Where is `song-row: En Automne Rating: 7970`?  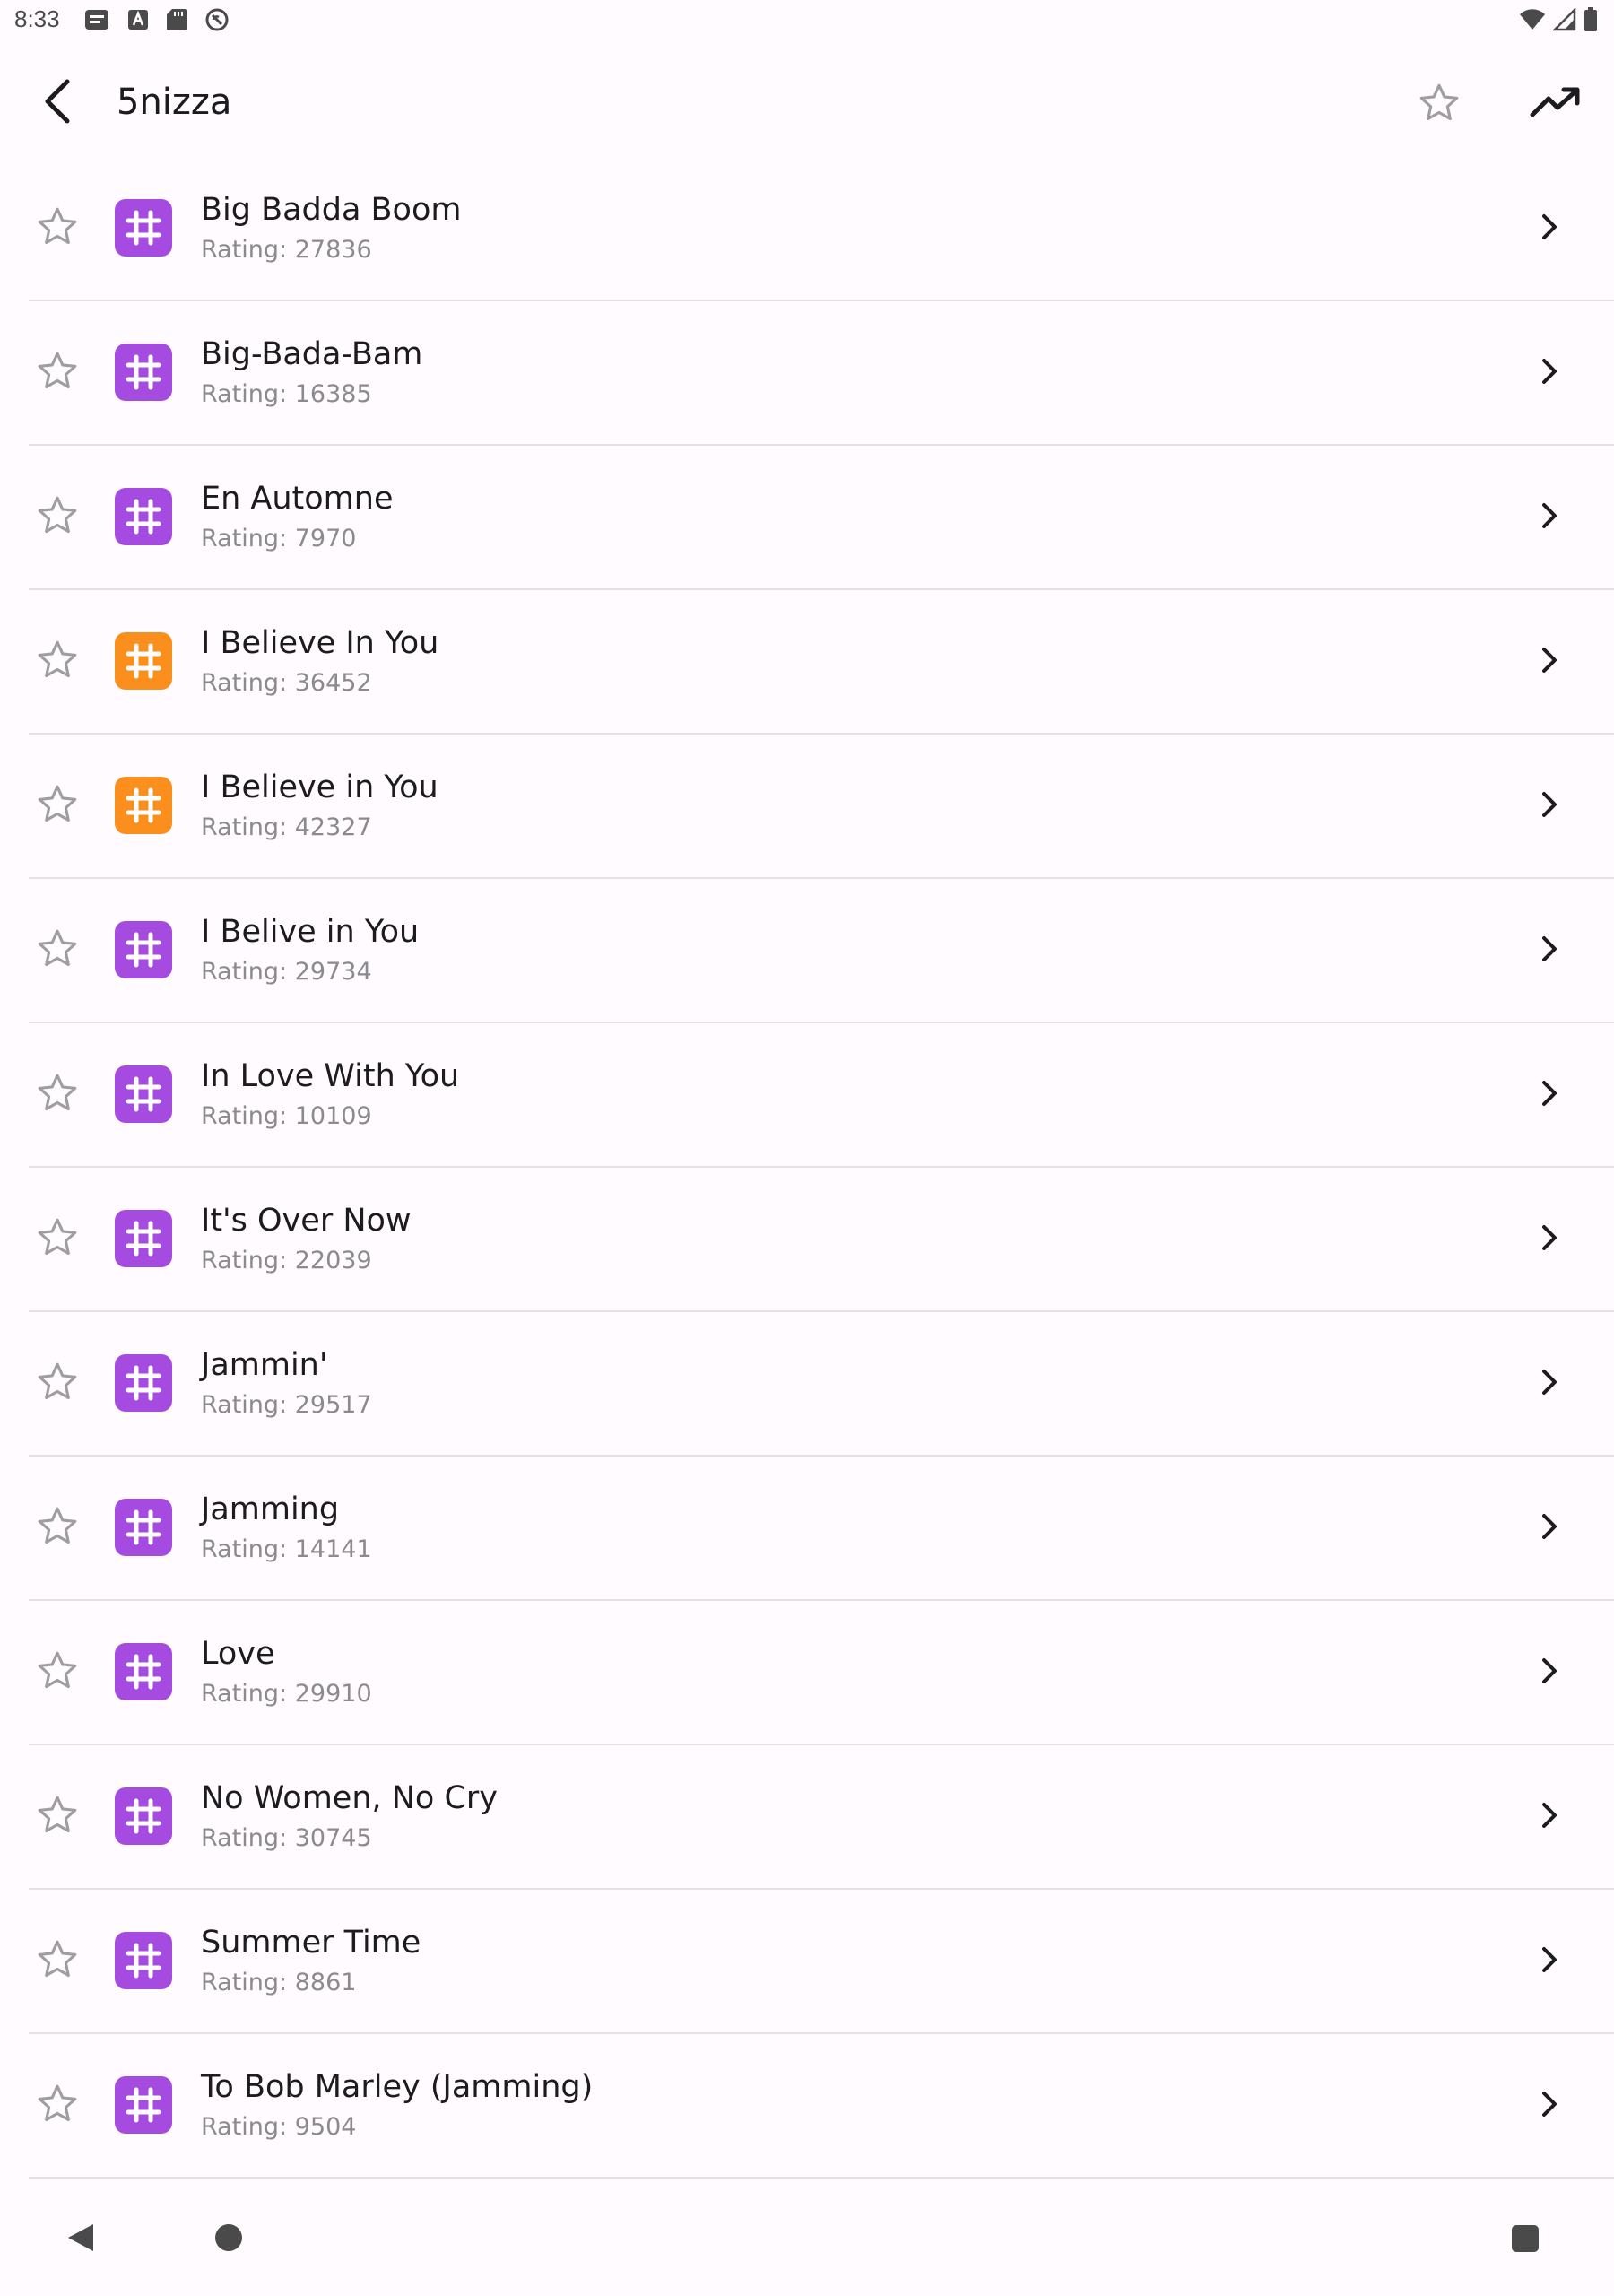 song-row: En Automne Rating: 7970 is located at coordinates (807, 518).